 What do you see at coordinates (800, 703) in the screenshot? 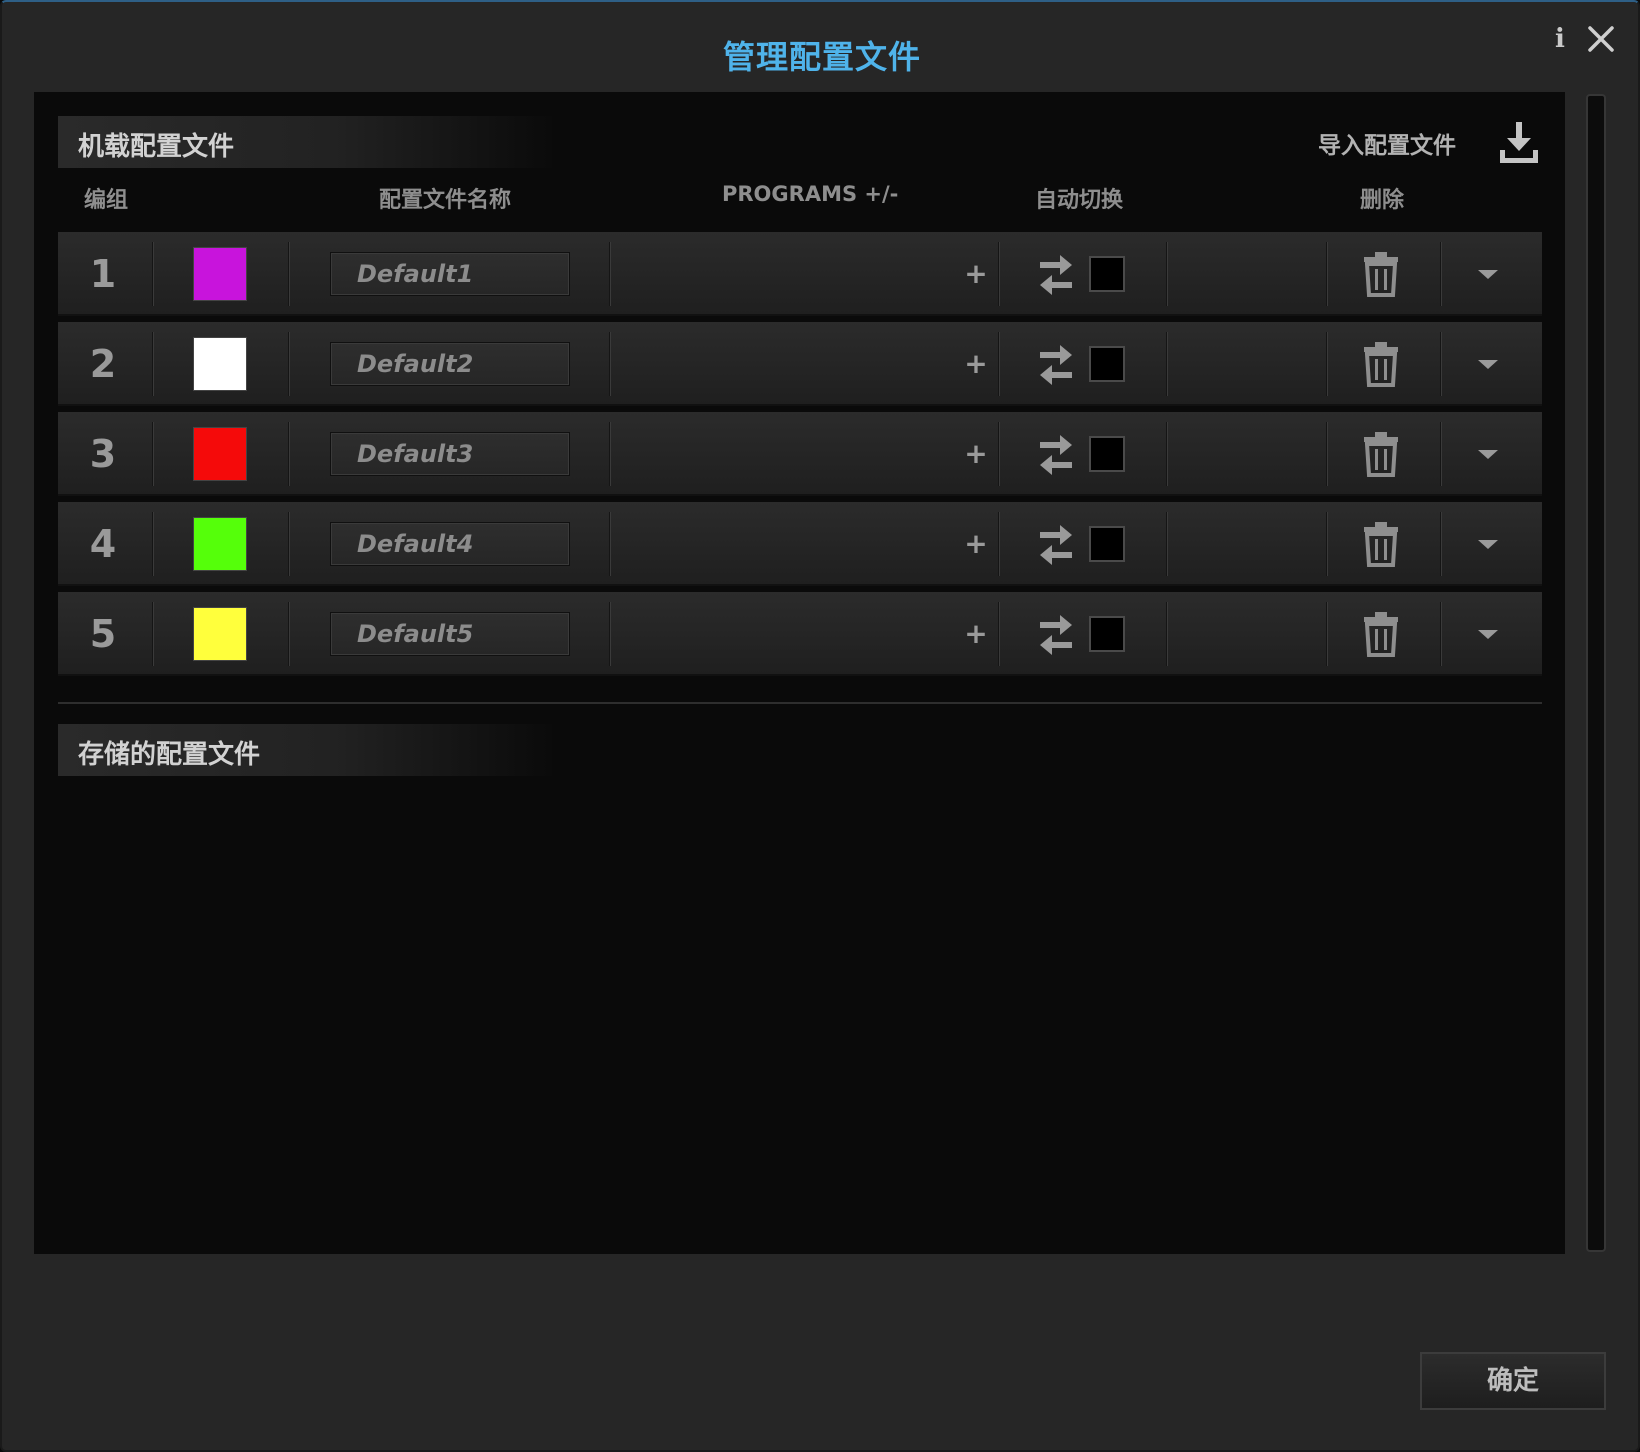
I see `section-divider` at bounding box center [800, 703].